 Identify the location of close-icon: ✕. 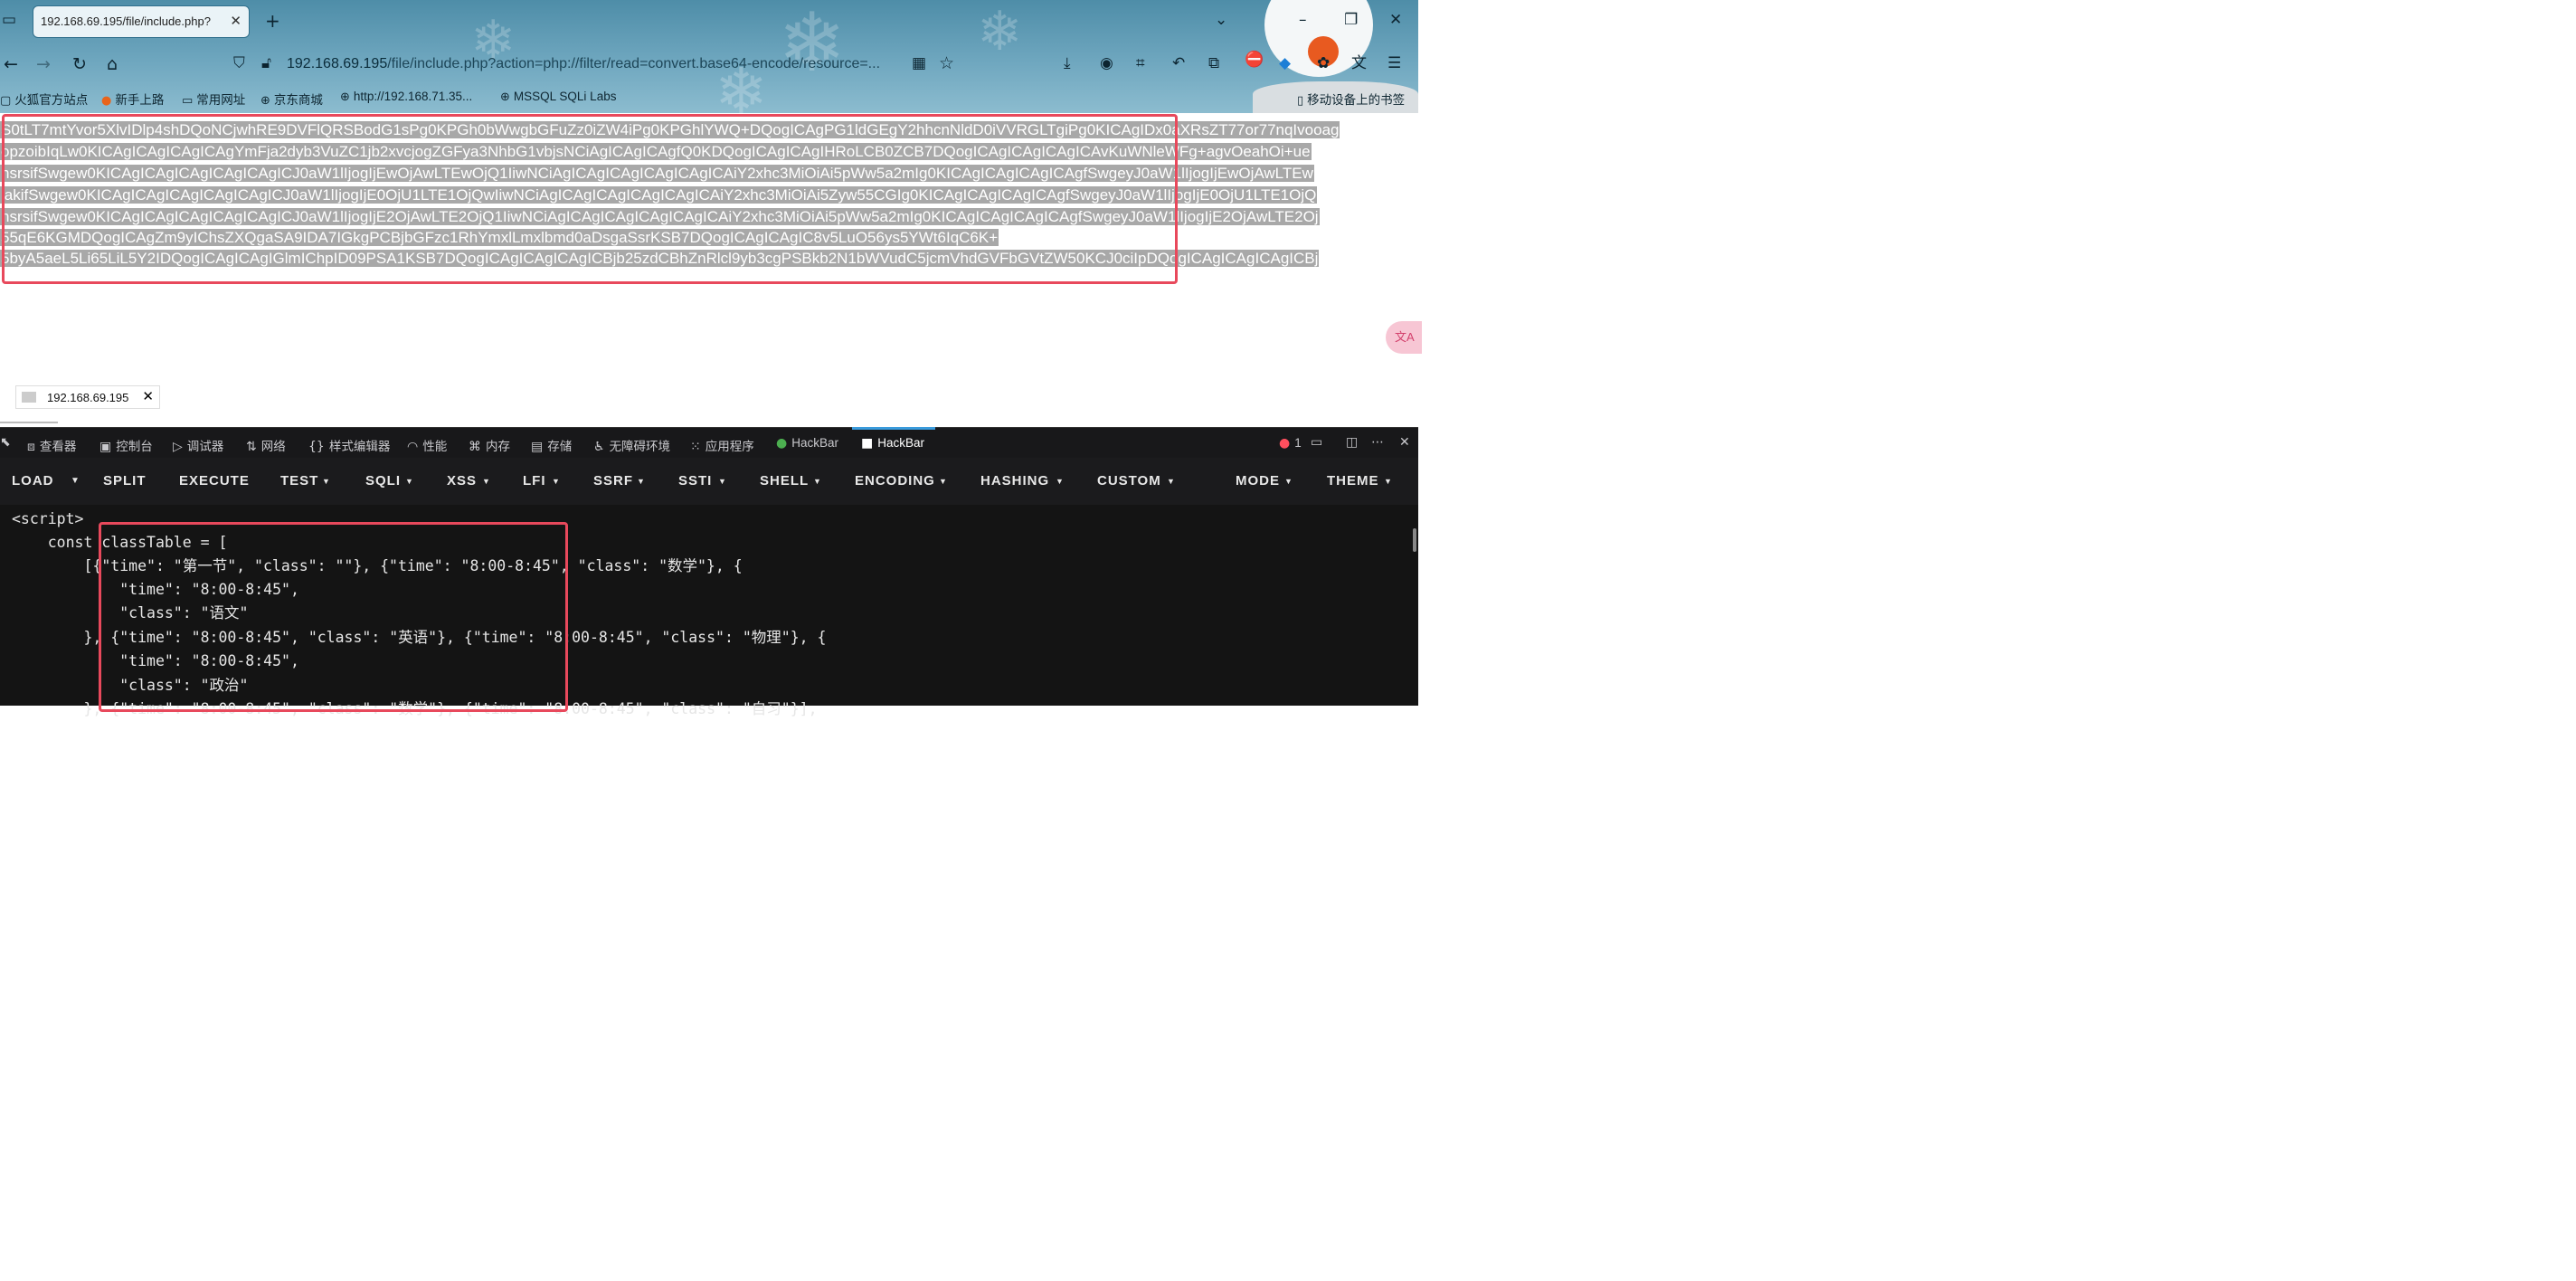
(148, 396).